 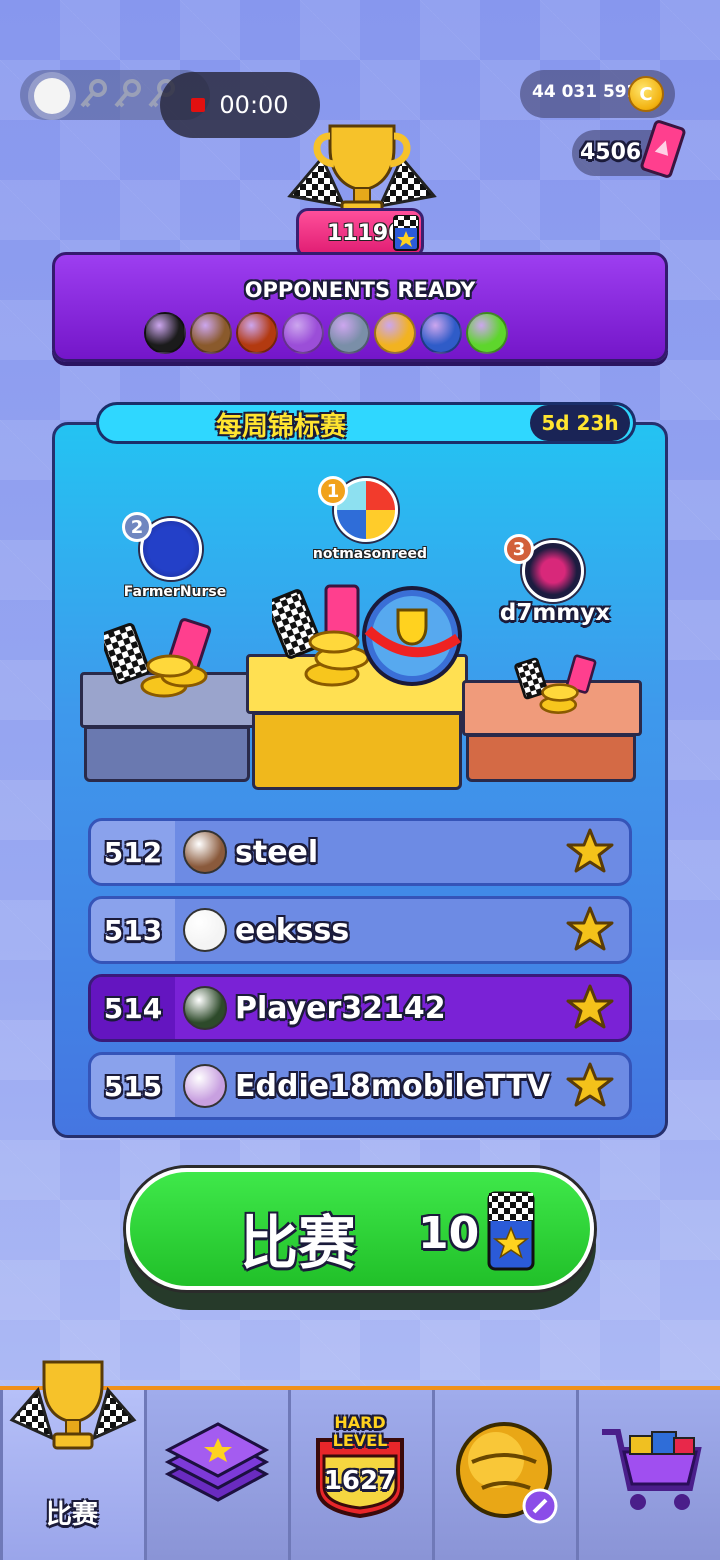 What do you see at coordinates (298, 1243) in the screenshot?
I see `play-button-label: 比赛` at bounding box center [298, 1243].